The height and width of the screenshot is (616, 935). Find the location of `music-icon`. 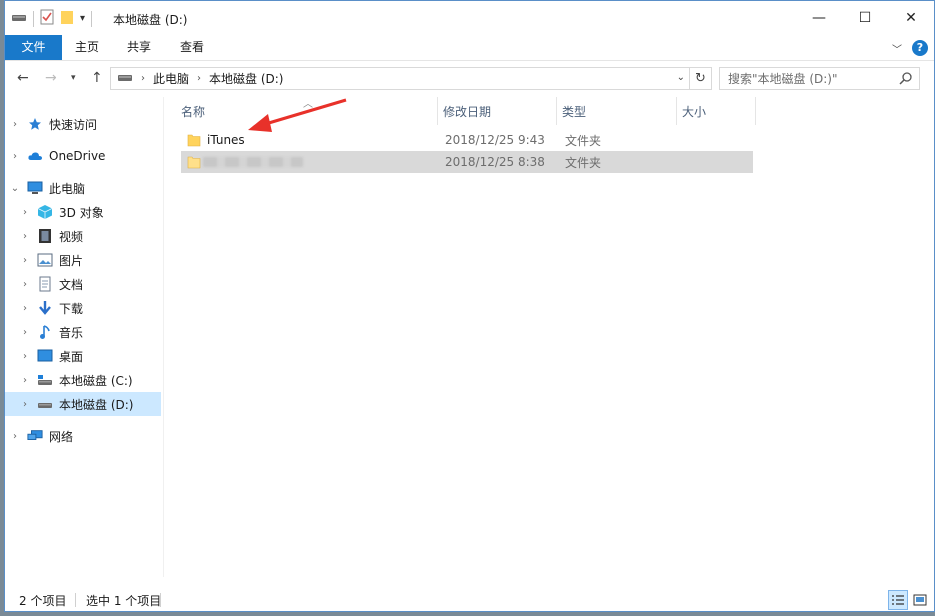

music-icon is located at coordinates (45, 332).